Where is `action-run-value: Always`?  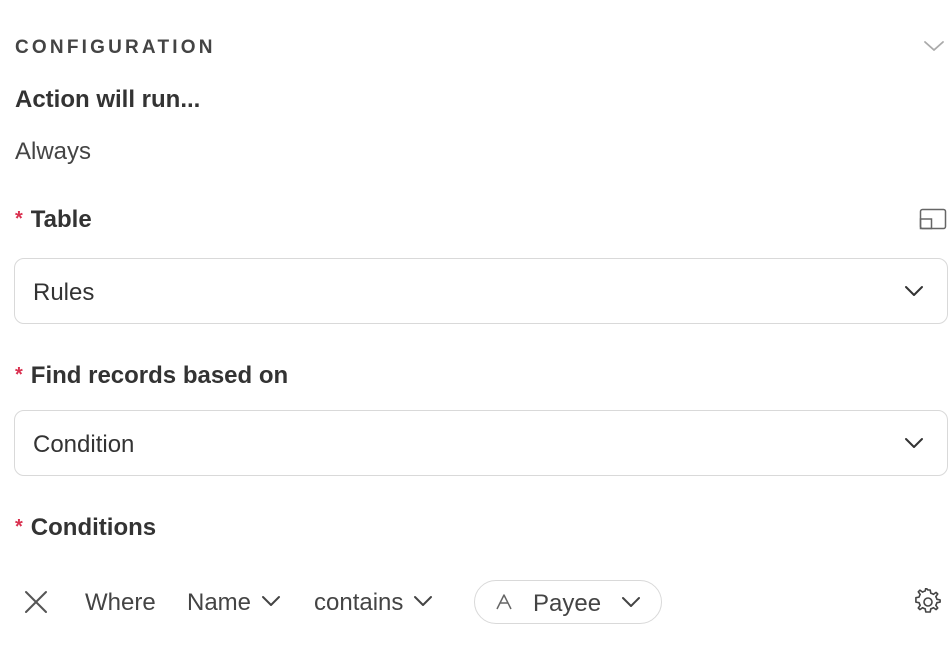
action-run-value: Always is located at coordinates (53, 152).